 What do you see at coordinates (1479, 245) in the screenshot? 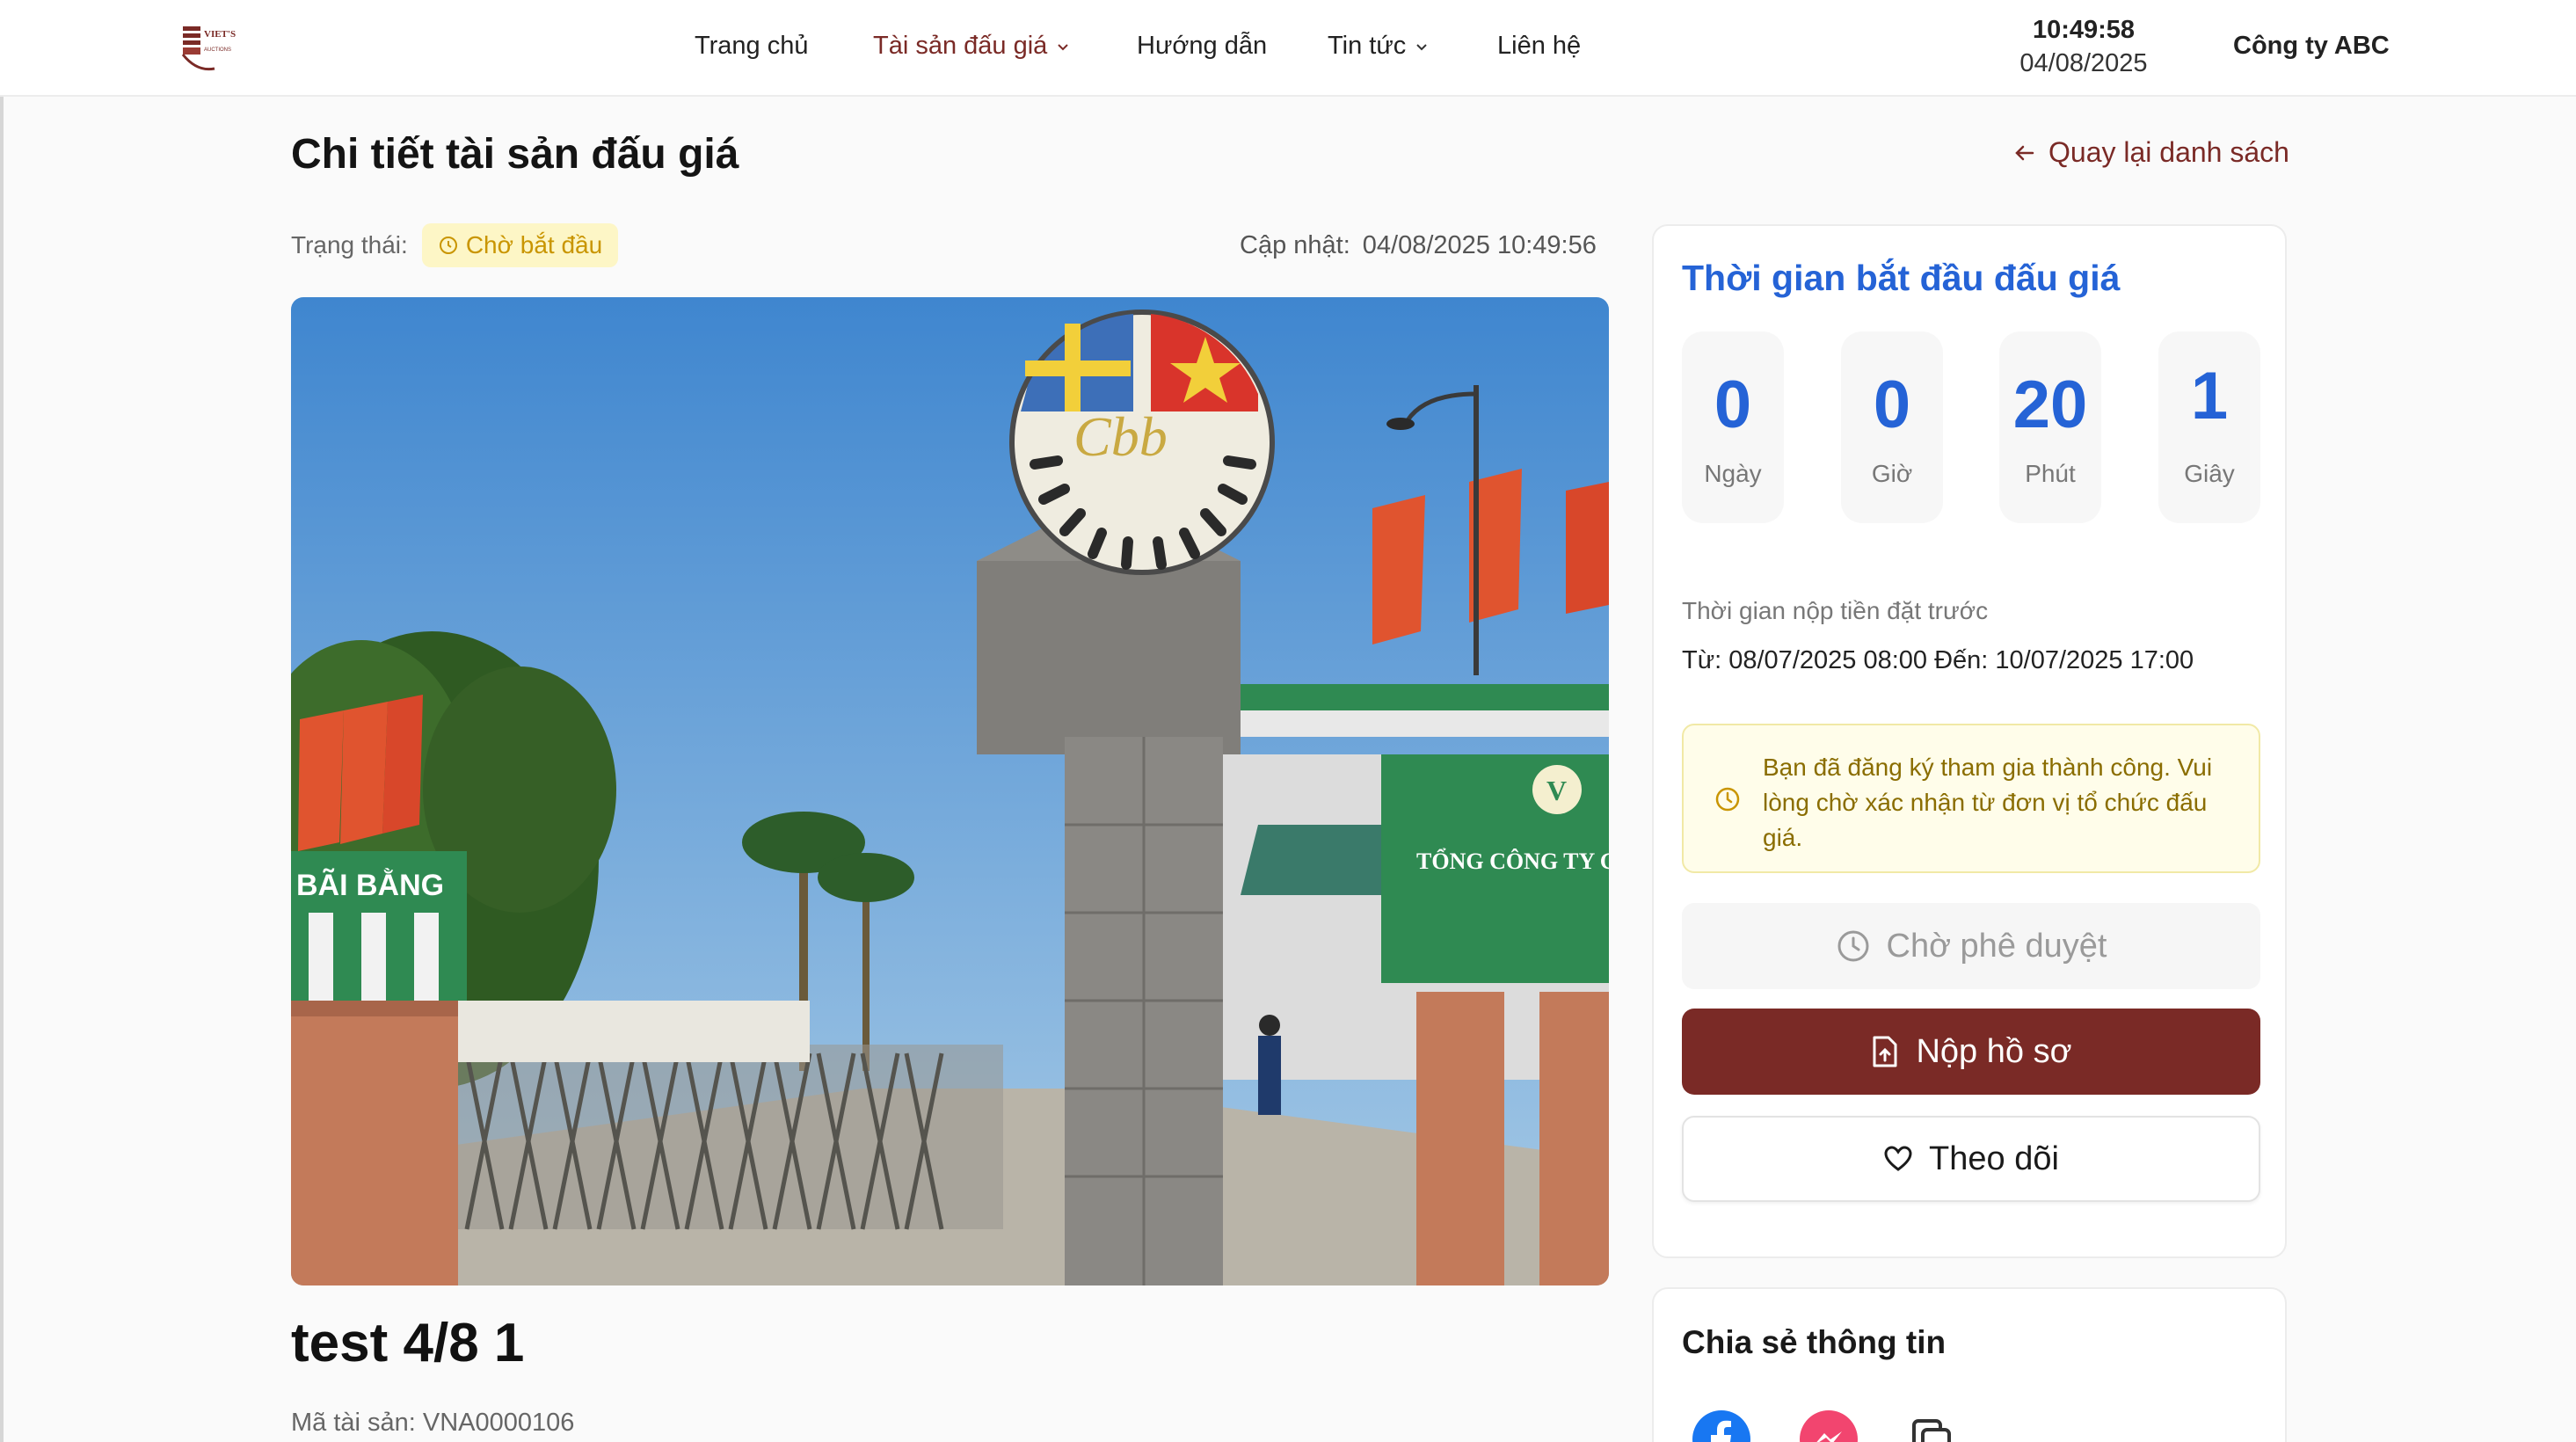
I see `updated-value: 04/08/2025 10:49:56` at bounding box center [1479, 245].